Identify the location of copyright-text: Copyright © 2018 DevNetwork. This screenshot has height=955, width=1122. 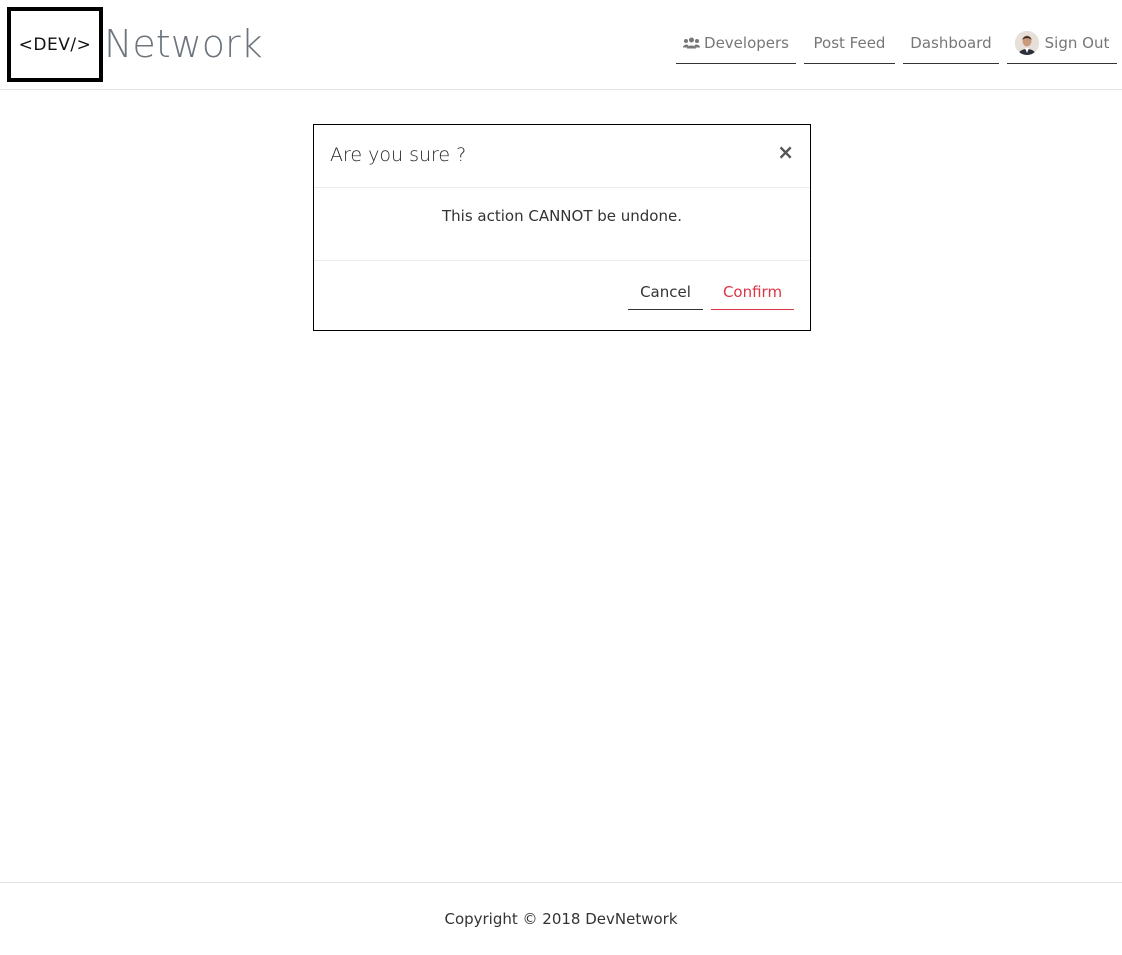
(561, 919).